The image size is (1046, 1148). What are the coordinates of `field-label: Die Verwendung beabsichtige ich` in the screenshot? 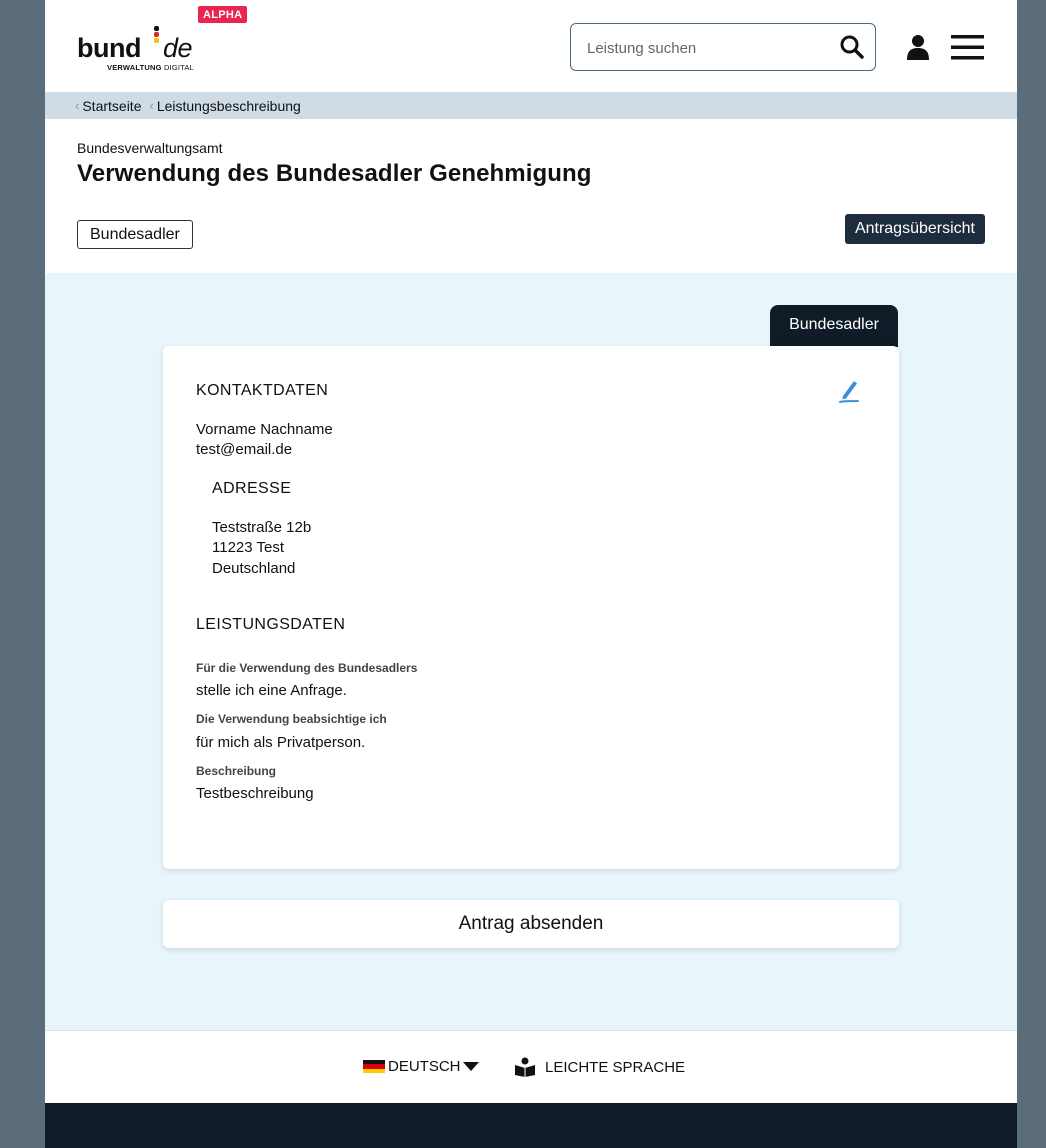 It's located at (291, 719).